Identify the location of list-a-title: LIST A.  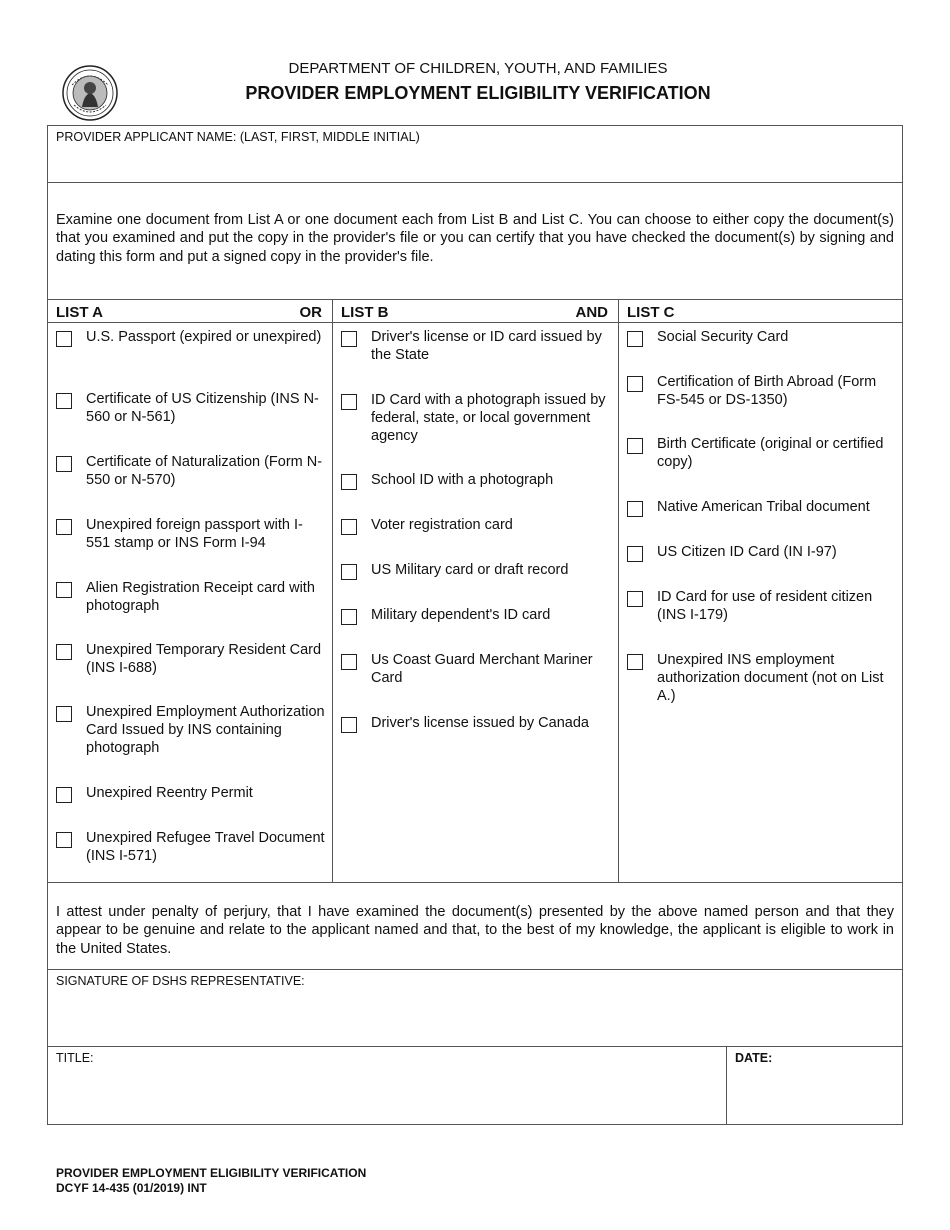
(79, 312).